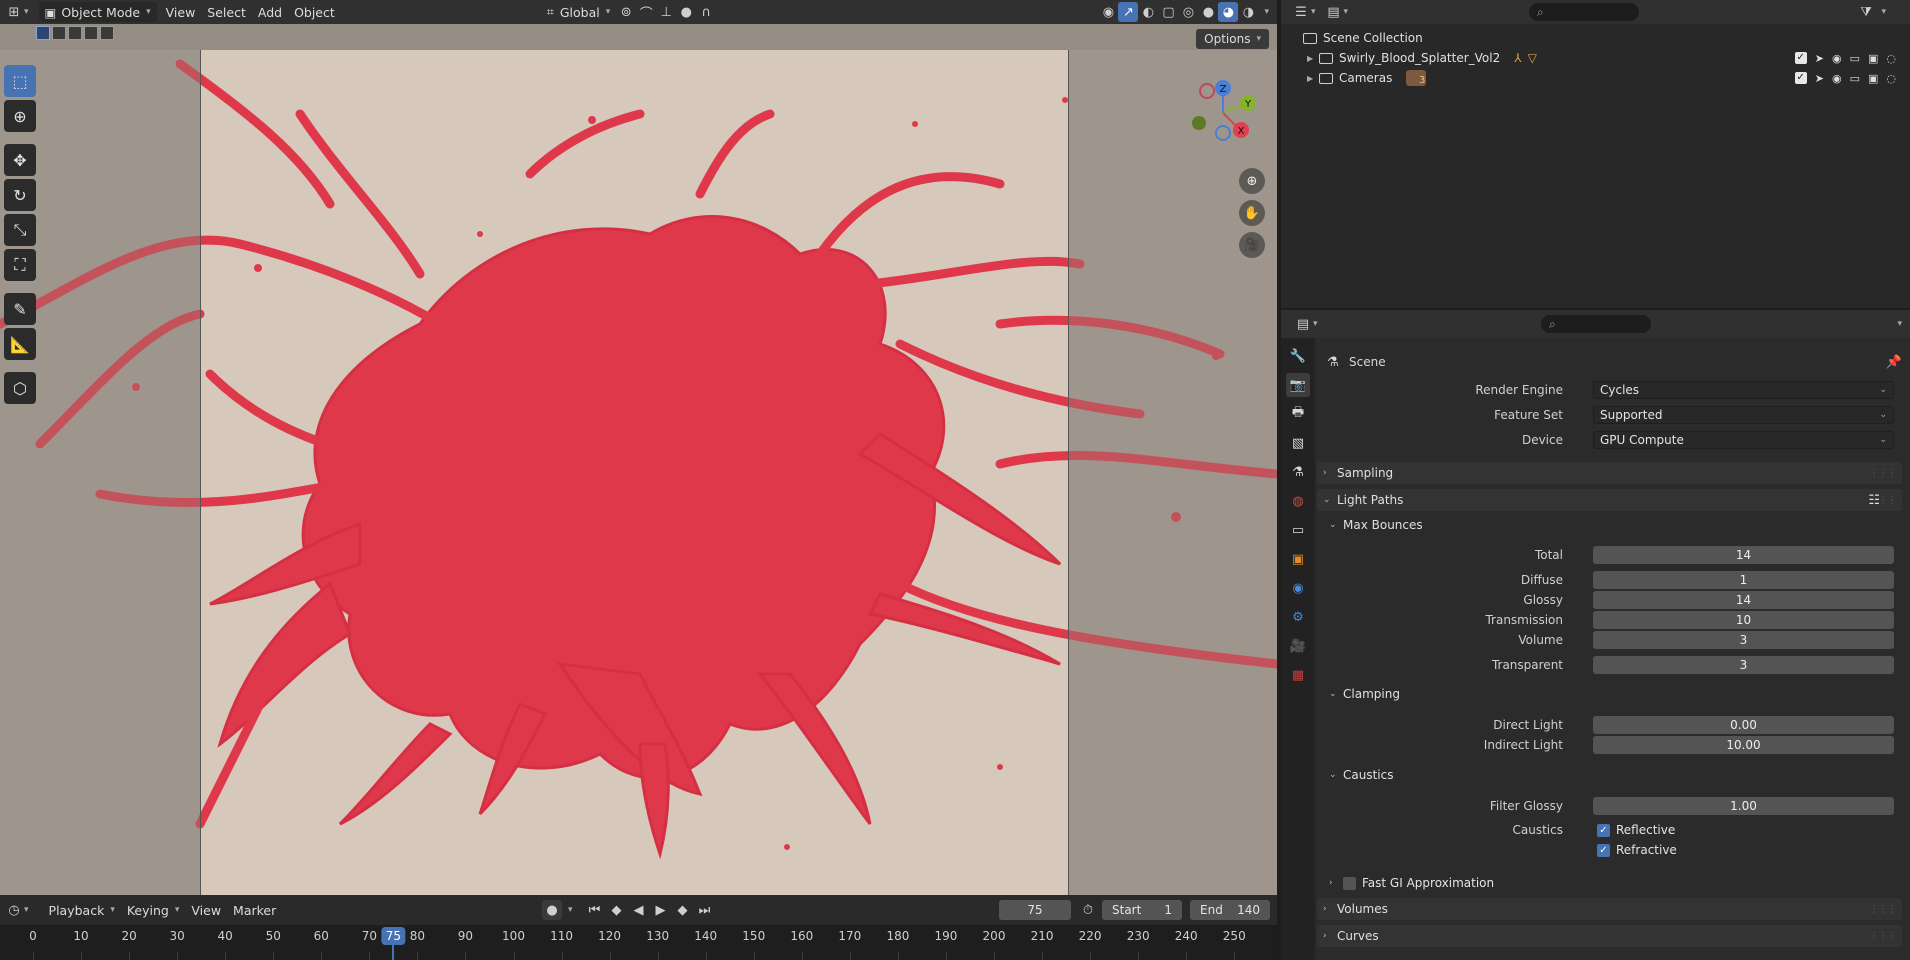 This screenshot has height=960, width=1910. I want to click on pin-icon: 📌, so click(1894, 362).